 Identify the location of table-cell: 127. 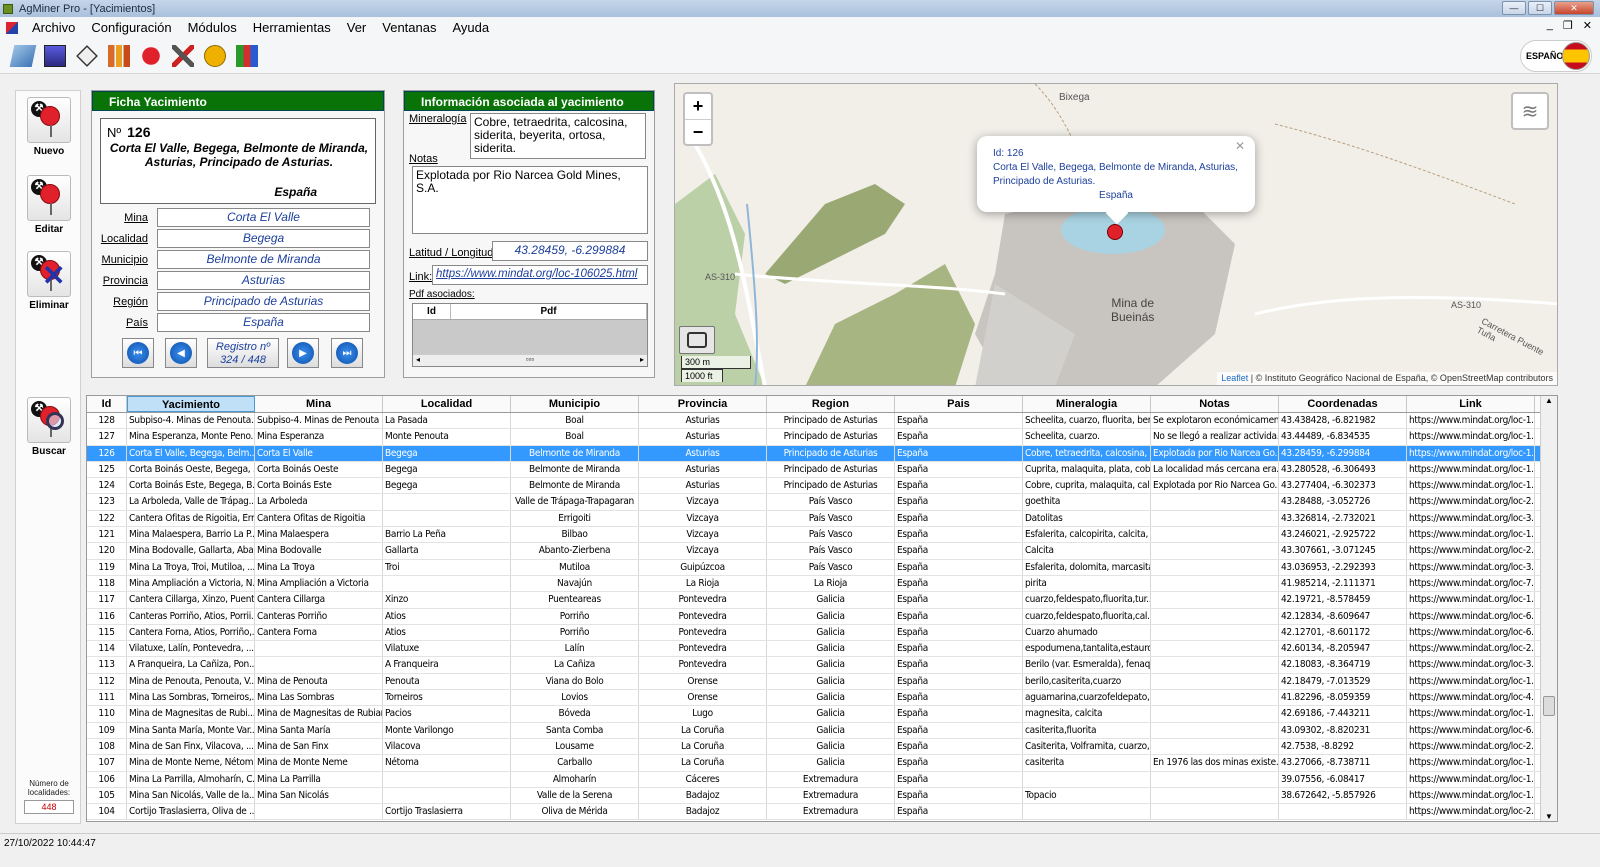
(107, 437).